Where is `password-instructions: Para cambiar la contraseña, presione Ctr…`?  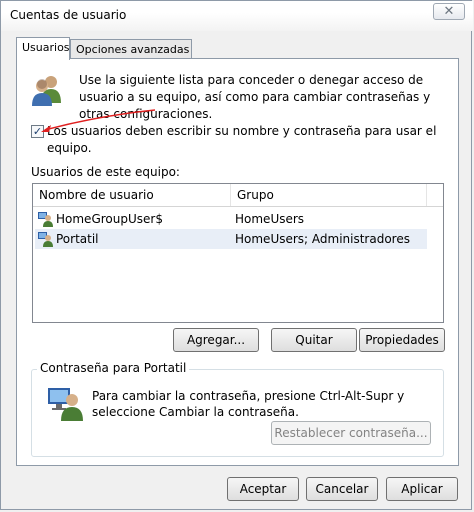
password-instructions: Para cambiar la contraseña, presione Ctr… is located at coordinates (248, 404).